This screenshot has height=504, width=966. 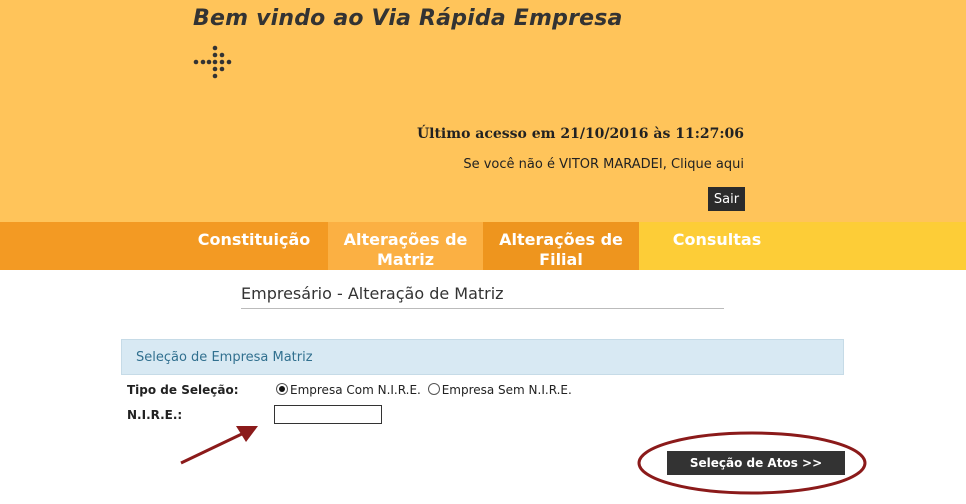 I want to click on page-title: Empresário - Alteração de Matriz, so click(x=482, y=296).